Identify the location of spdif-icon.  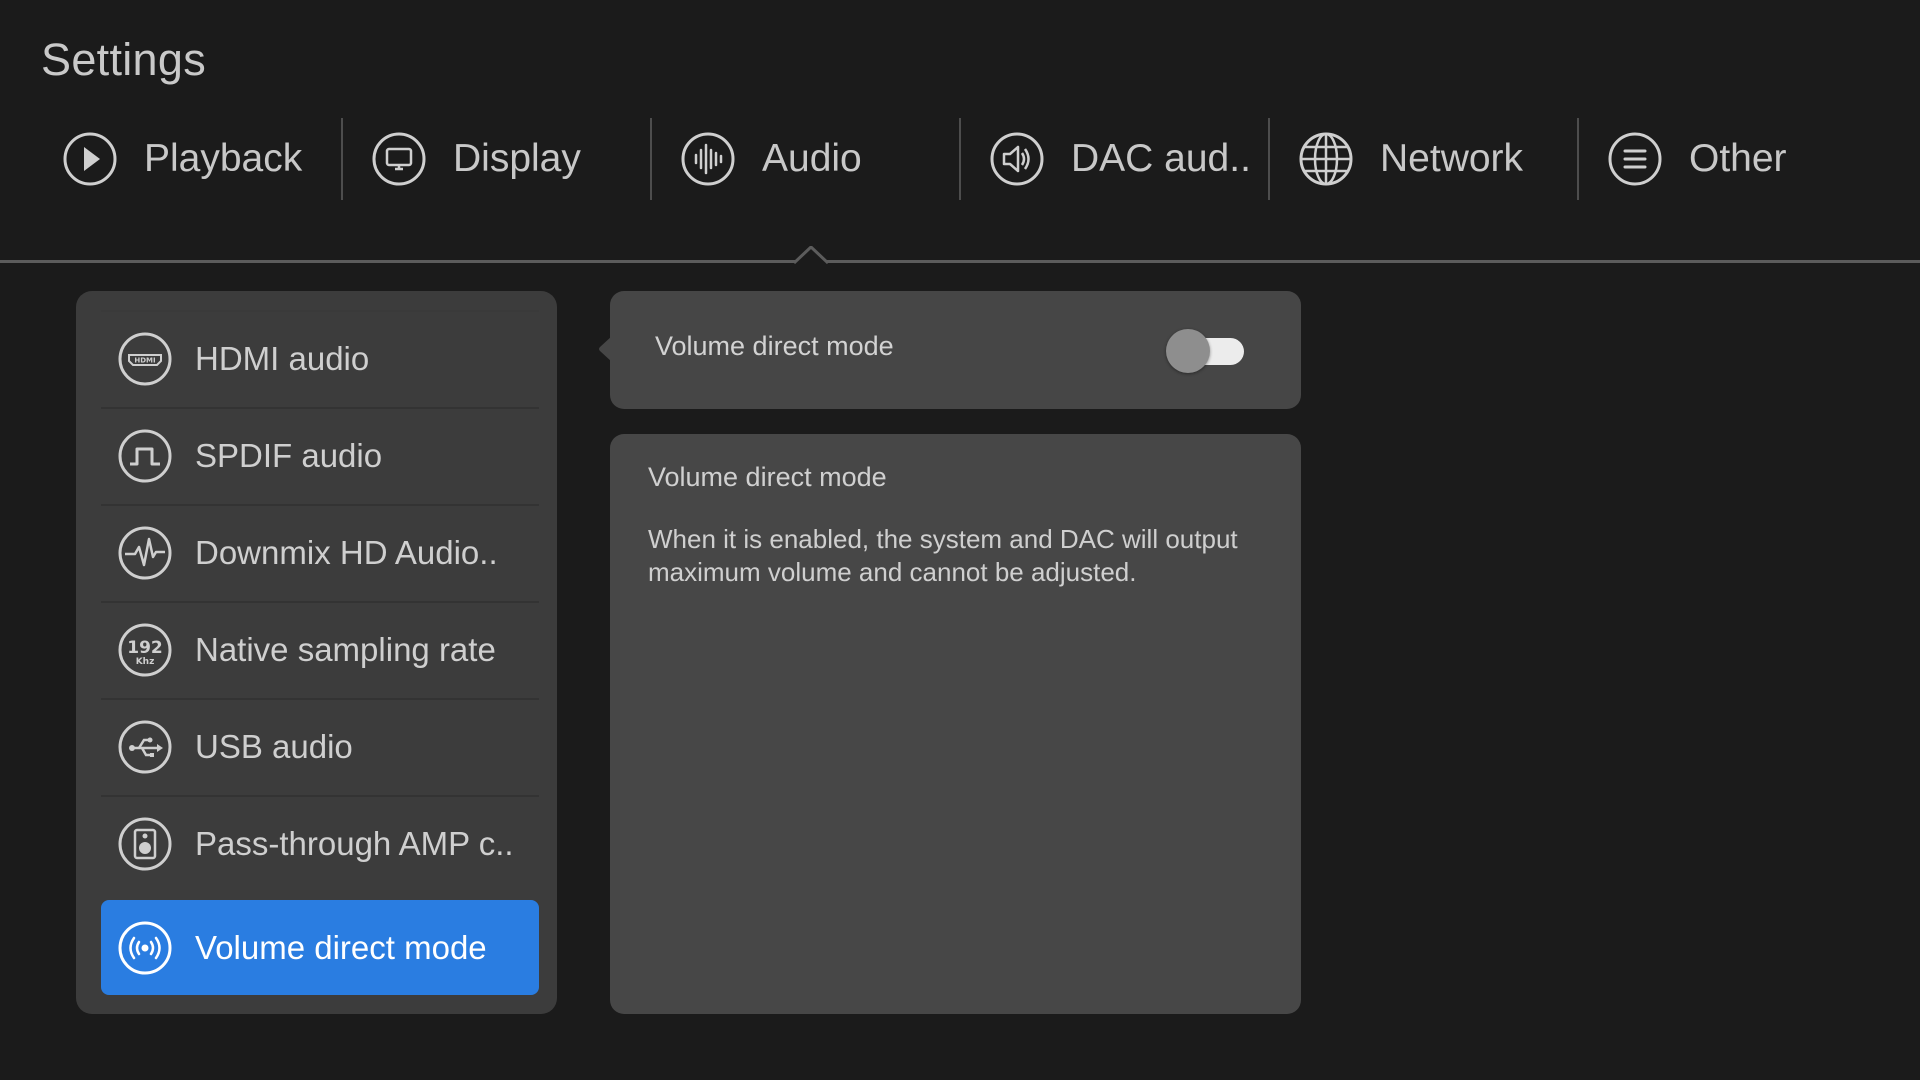
(145, 456).